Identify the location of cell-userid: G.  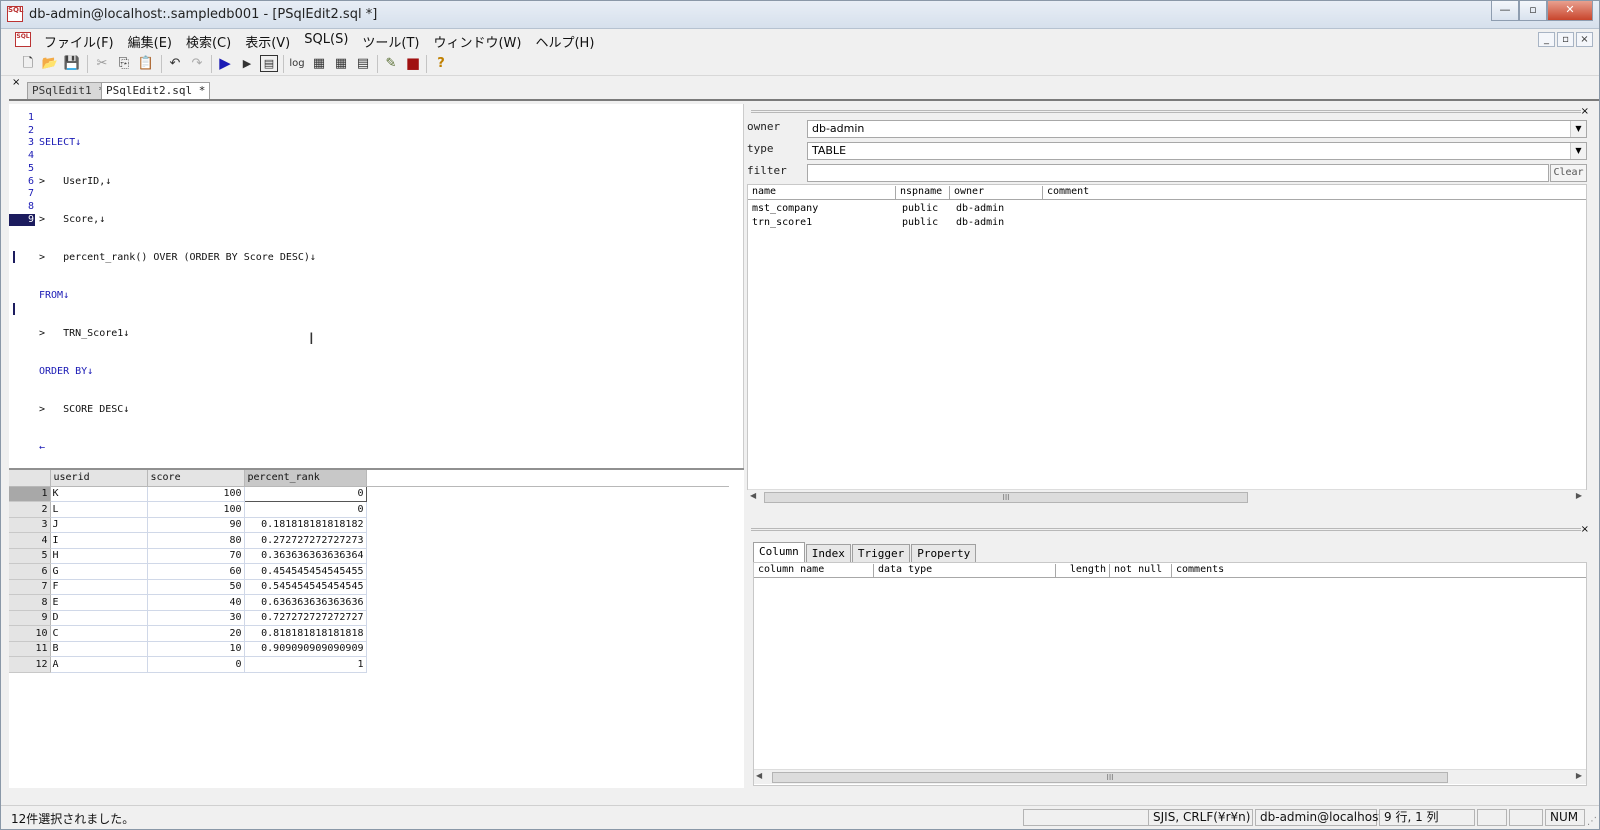
(99, 571).